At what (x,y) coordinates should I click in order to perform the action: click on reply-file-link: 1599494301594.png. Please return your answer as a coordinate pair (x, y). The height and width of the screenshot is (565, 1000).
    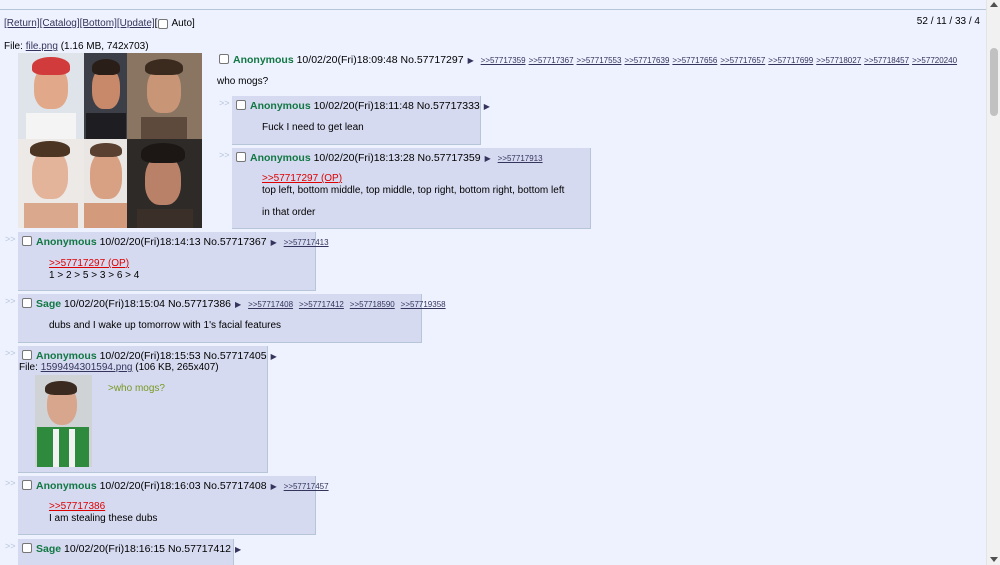
    Looking at the image, I should click on (87, 367).